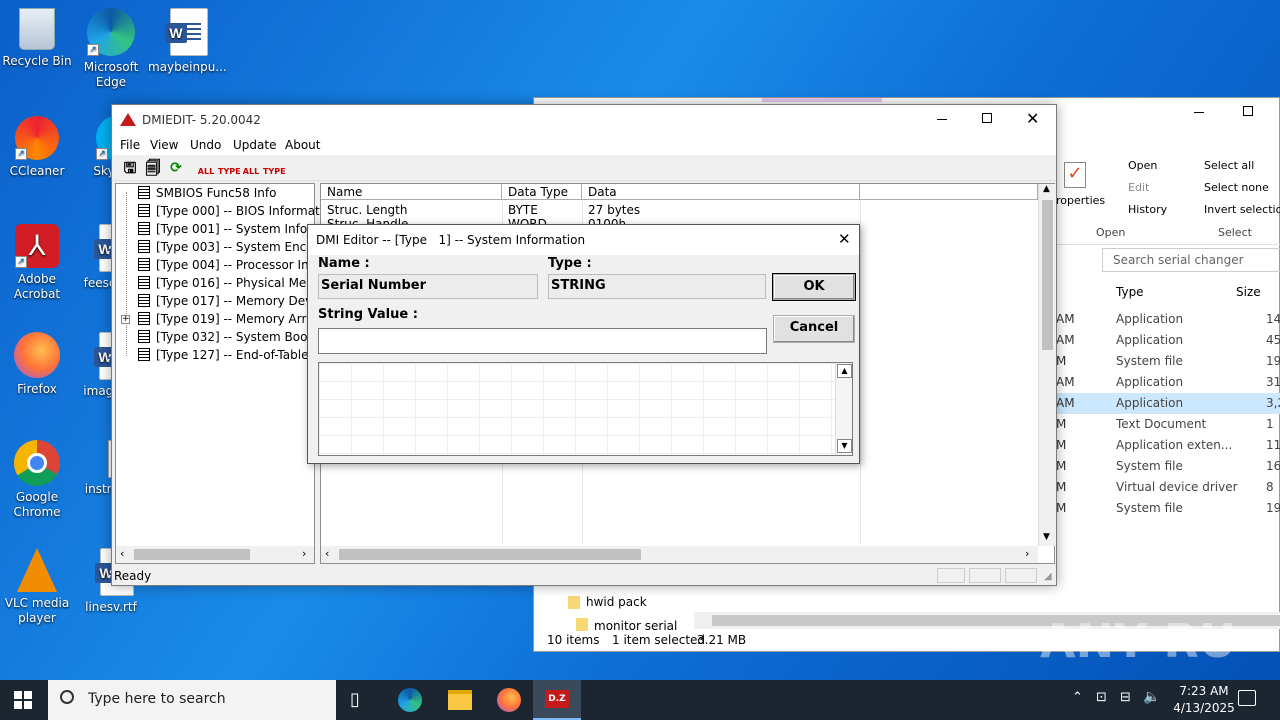 The image size is (1280, 720). I want to click on menu-undo: Undo, so click(205, 145).